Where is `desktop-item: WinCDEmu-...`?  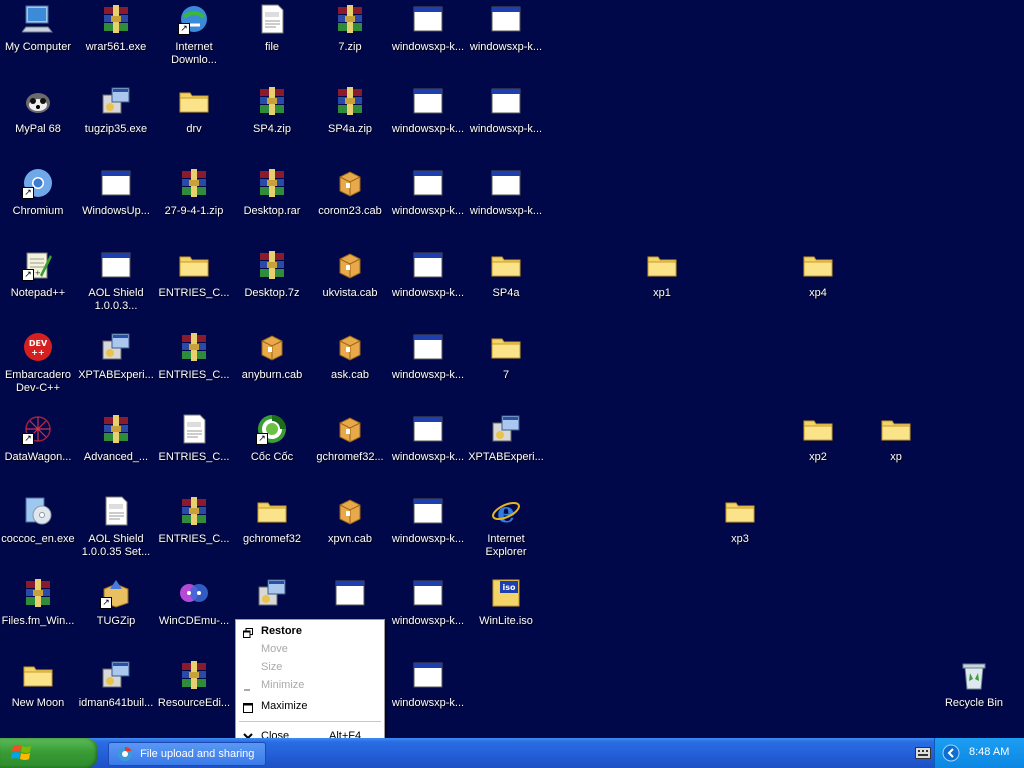 desktop-item: WinCDEmu-... is located at coordinates (194, 601).